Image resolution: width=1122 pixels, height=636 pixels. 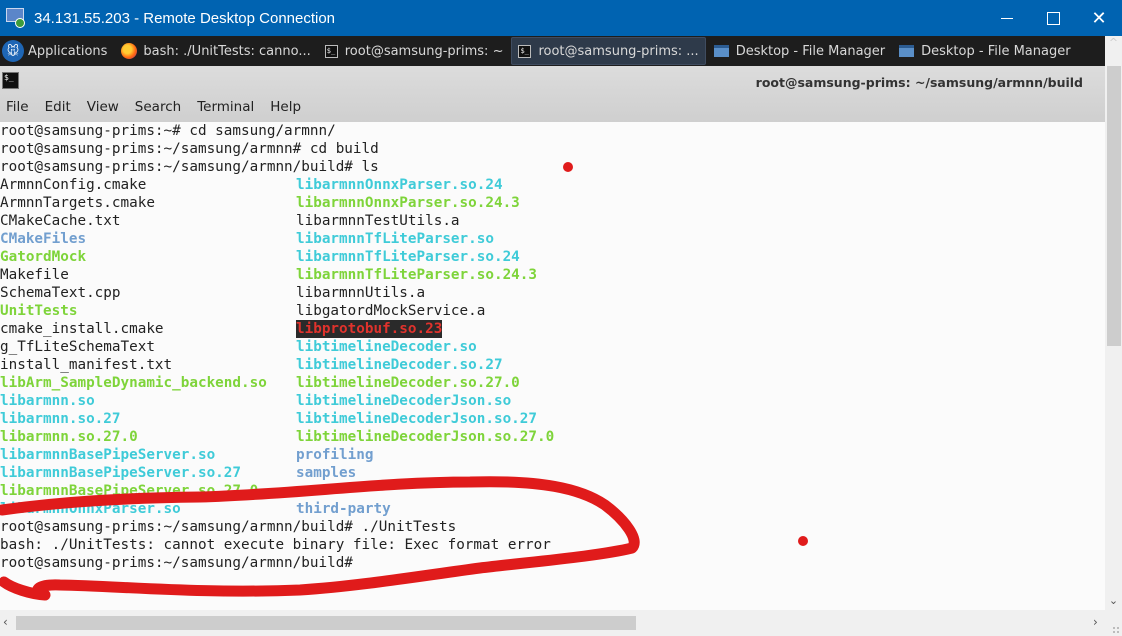 What do you see at coordinates (408, 383) in the screenshot?
I see `ls-entry: libtimelineDecoder.so.27.0` at bounding box center [408, 383].